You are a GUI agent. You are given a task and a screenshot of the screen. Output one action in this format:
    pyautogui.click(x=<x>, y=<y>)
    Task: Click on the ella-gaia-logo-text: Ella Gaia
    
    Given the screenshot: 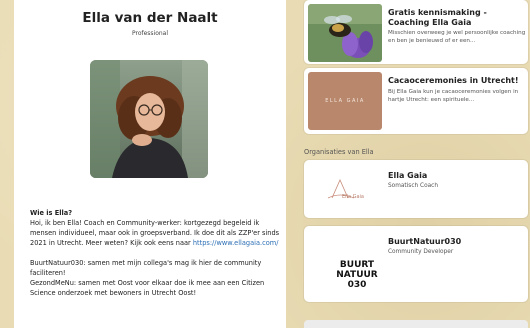 What is the action you would take?
    pyautogui.click(x=353, y=197)
    